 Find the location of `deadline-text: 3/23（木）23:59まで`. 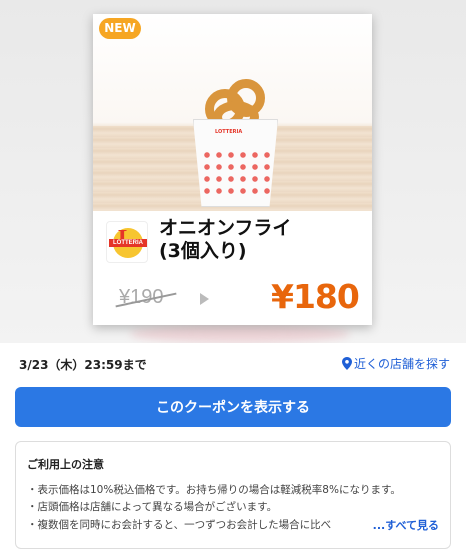

deadline-text: 3/23（木）23:59まで is located at coordinates (83, 365).